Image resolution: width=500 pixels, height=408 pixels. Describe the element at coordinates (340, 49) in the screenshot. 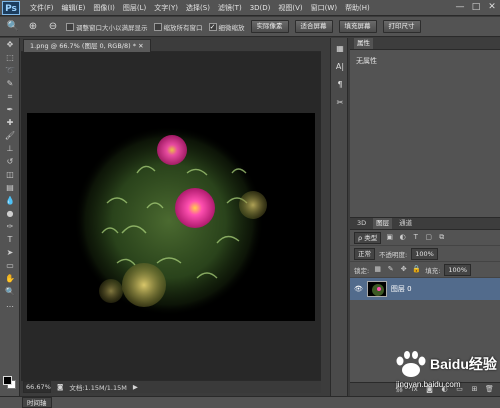

I see `history-icon: ▦` at that location.